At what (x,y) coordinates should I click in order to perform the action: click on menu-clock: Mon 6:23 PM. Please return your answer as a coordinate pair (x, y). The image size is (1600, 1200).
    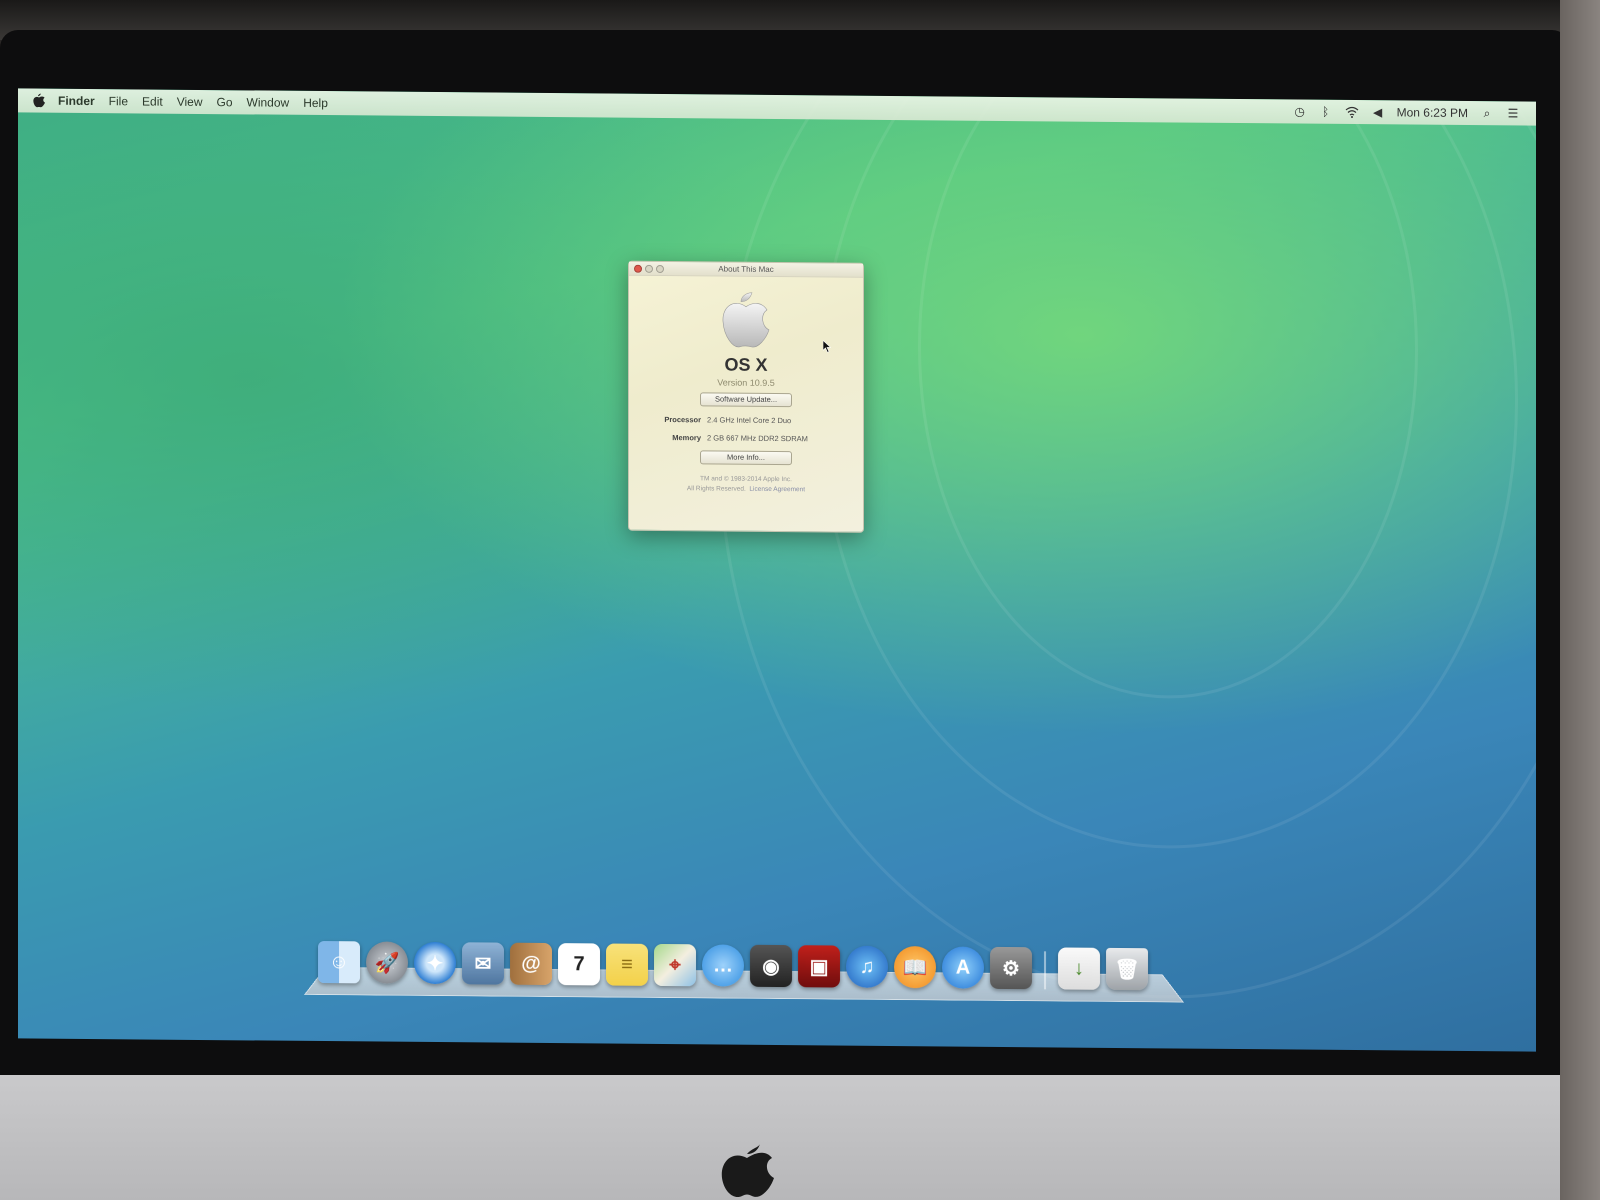
    Looking at the image, I should click on (1432, 112).